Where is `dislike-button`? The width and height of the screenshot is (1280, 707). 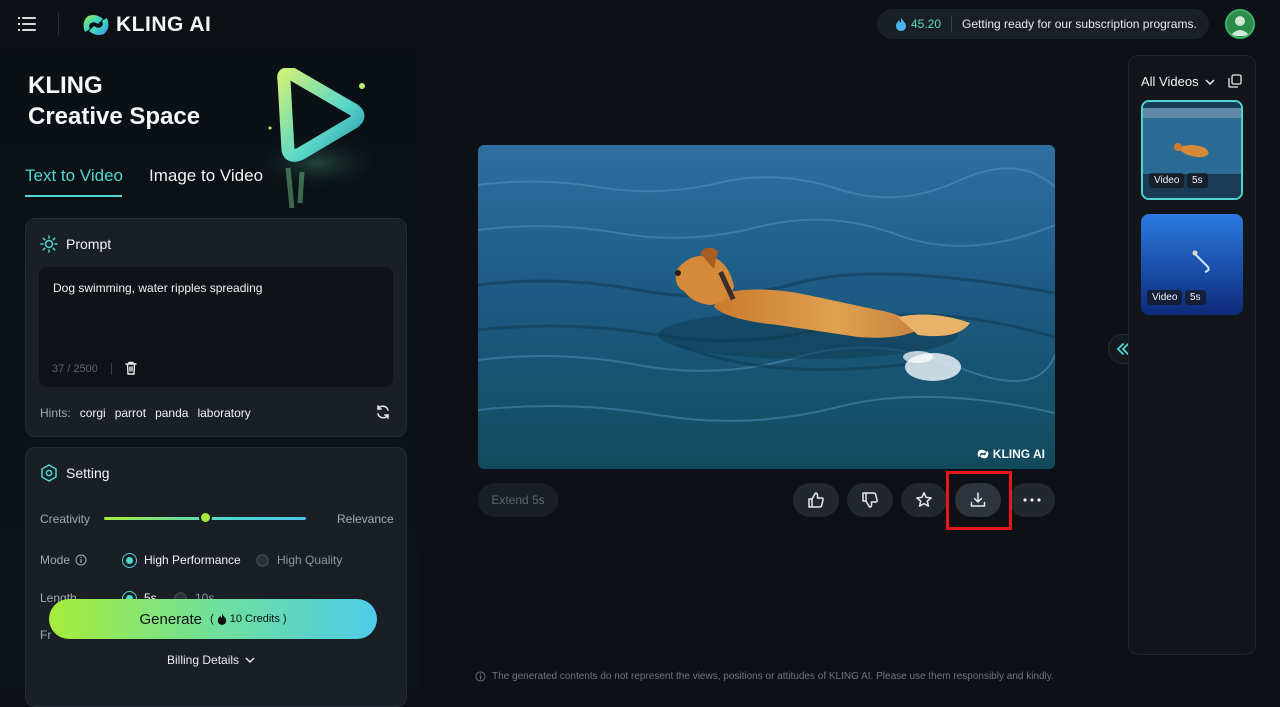
dislike-button is located at coordinates (870, 500).